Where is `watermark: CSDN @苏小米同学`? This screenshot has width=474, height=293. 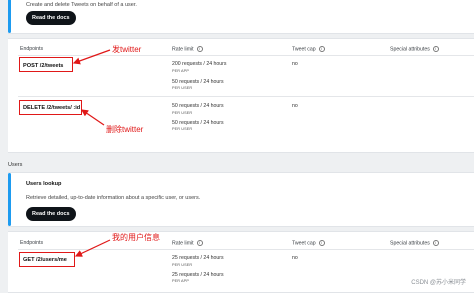
watermark: CSDN @苏小米同学 is located at coordinates (438, 283).